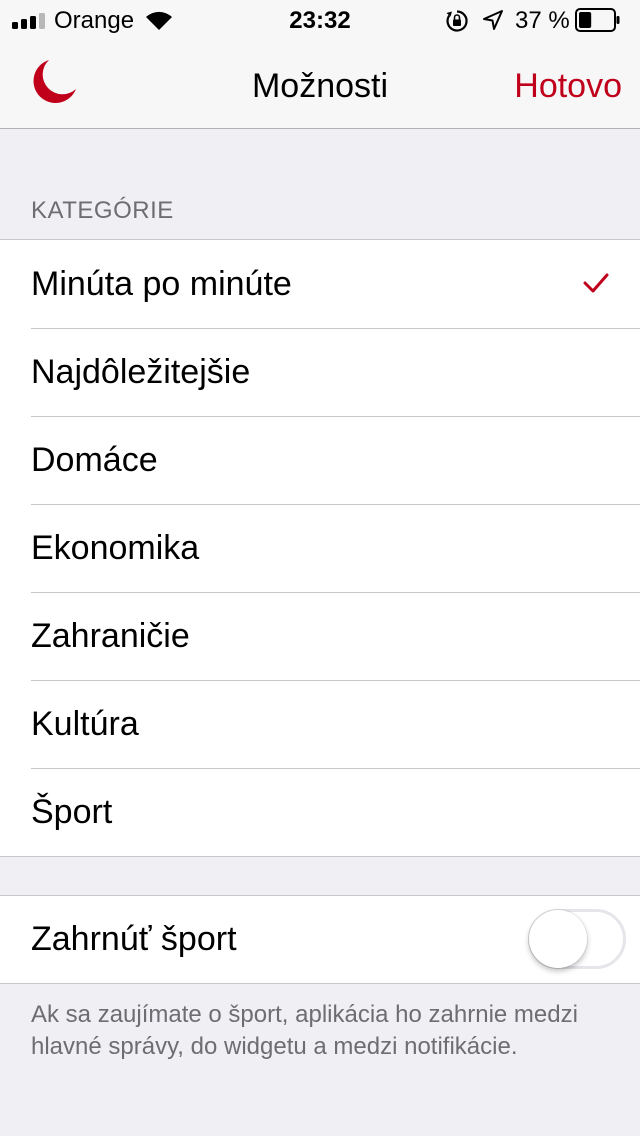  What do you see at coordinates (320, 460) in the screenshot?
I see `category-row-domace: Domáce` at bounding box center [320, 460].